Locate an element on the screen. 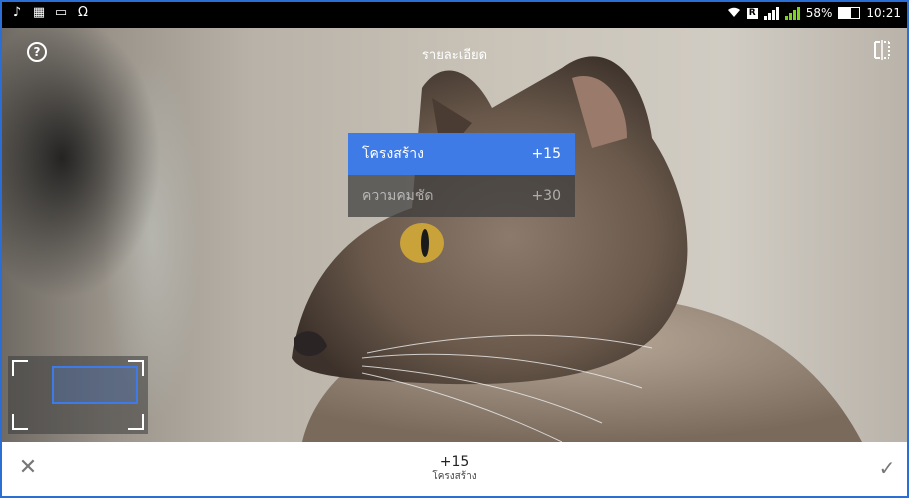 The height and width of the screenshot is (498, 909). adjustment-menu: โครงสร้าง +15 ความคมชัด +30 is located at coordinates (461, 175).